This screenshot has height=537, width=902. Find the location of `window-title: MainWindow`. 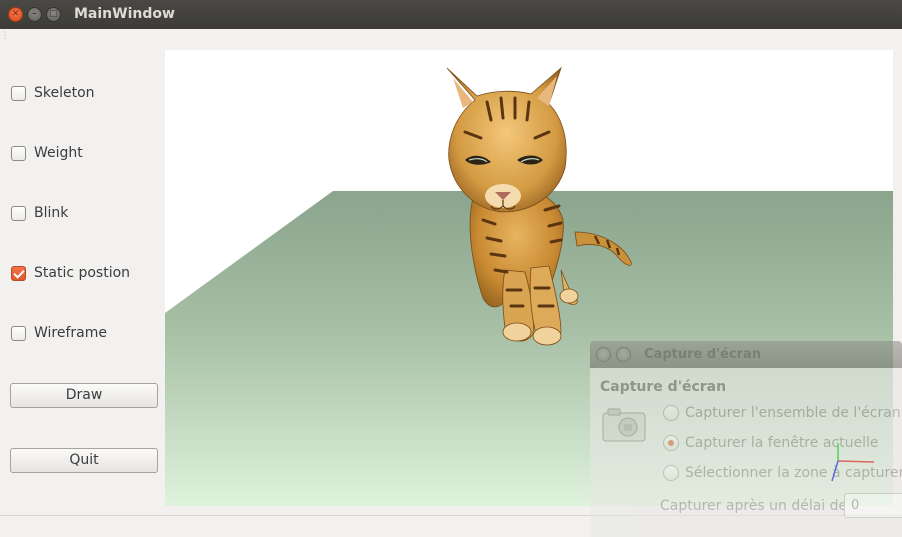

window-title: MainWindow is located at coordinates (124, 14).